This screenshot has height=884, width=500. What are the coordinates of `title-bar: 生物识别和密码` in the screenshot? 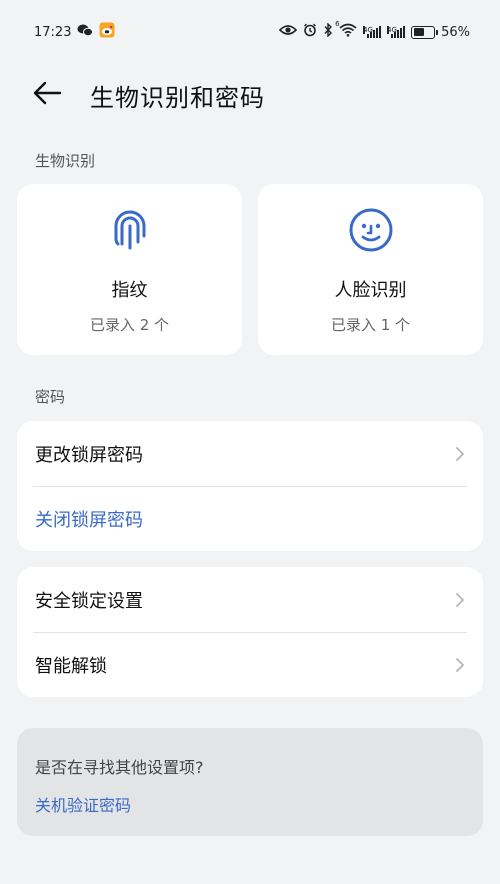 It's located at (250, 93).